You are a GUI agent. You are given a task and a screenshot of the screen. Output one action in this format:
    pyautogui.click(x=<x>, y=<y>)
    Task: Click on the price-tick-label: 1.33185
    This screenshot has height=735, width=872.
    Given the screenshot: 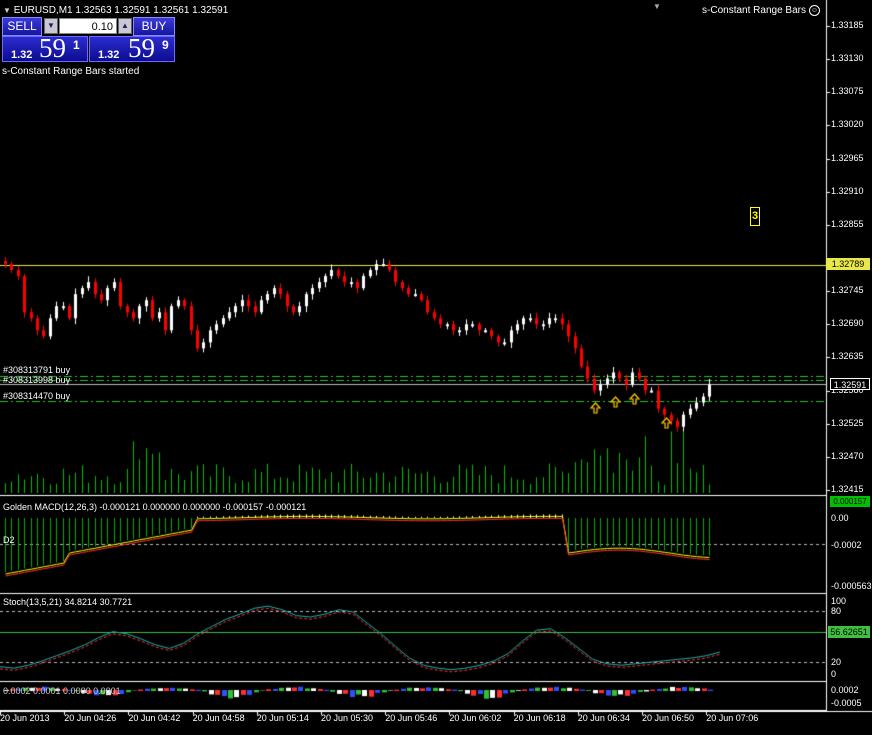 What is the action you would take?
    pyautogui.click(x=847, y=25)
    